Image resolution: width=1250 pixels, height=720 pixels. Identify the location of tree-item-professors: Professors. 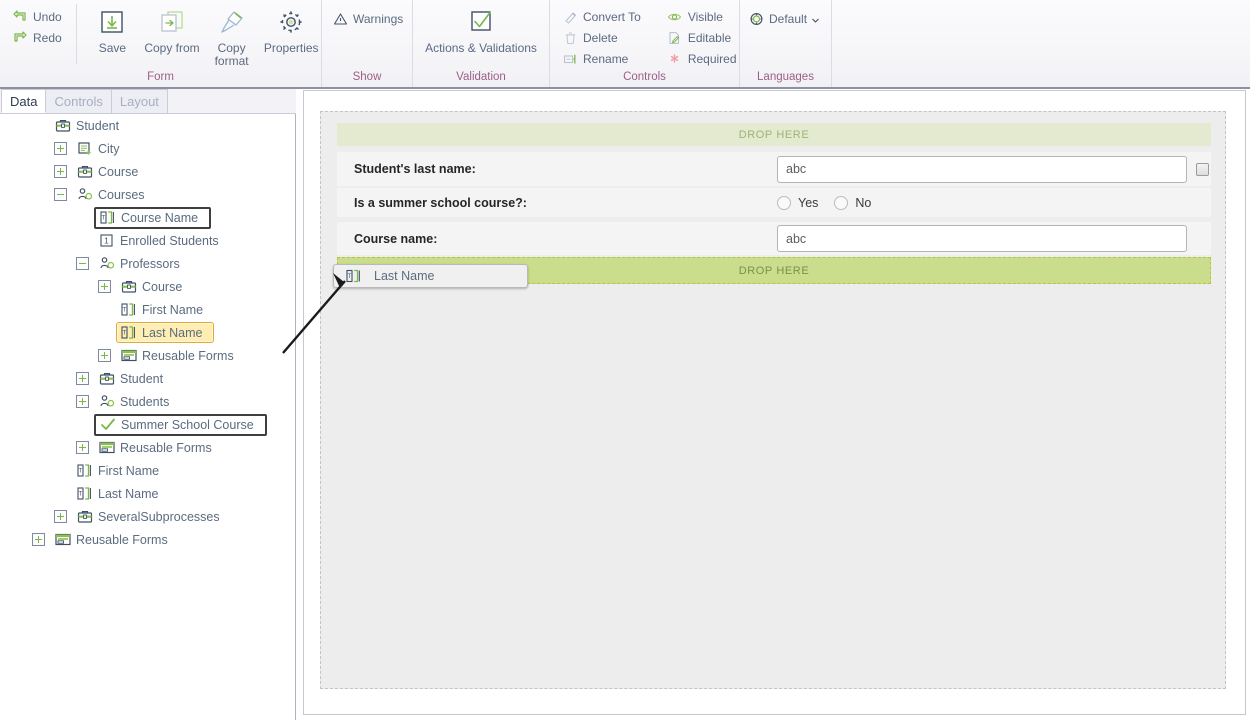
(147, 263).